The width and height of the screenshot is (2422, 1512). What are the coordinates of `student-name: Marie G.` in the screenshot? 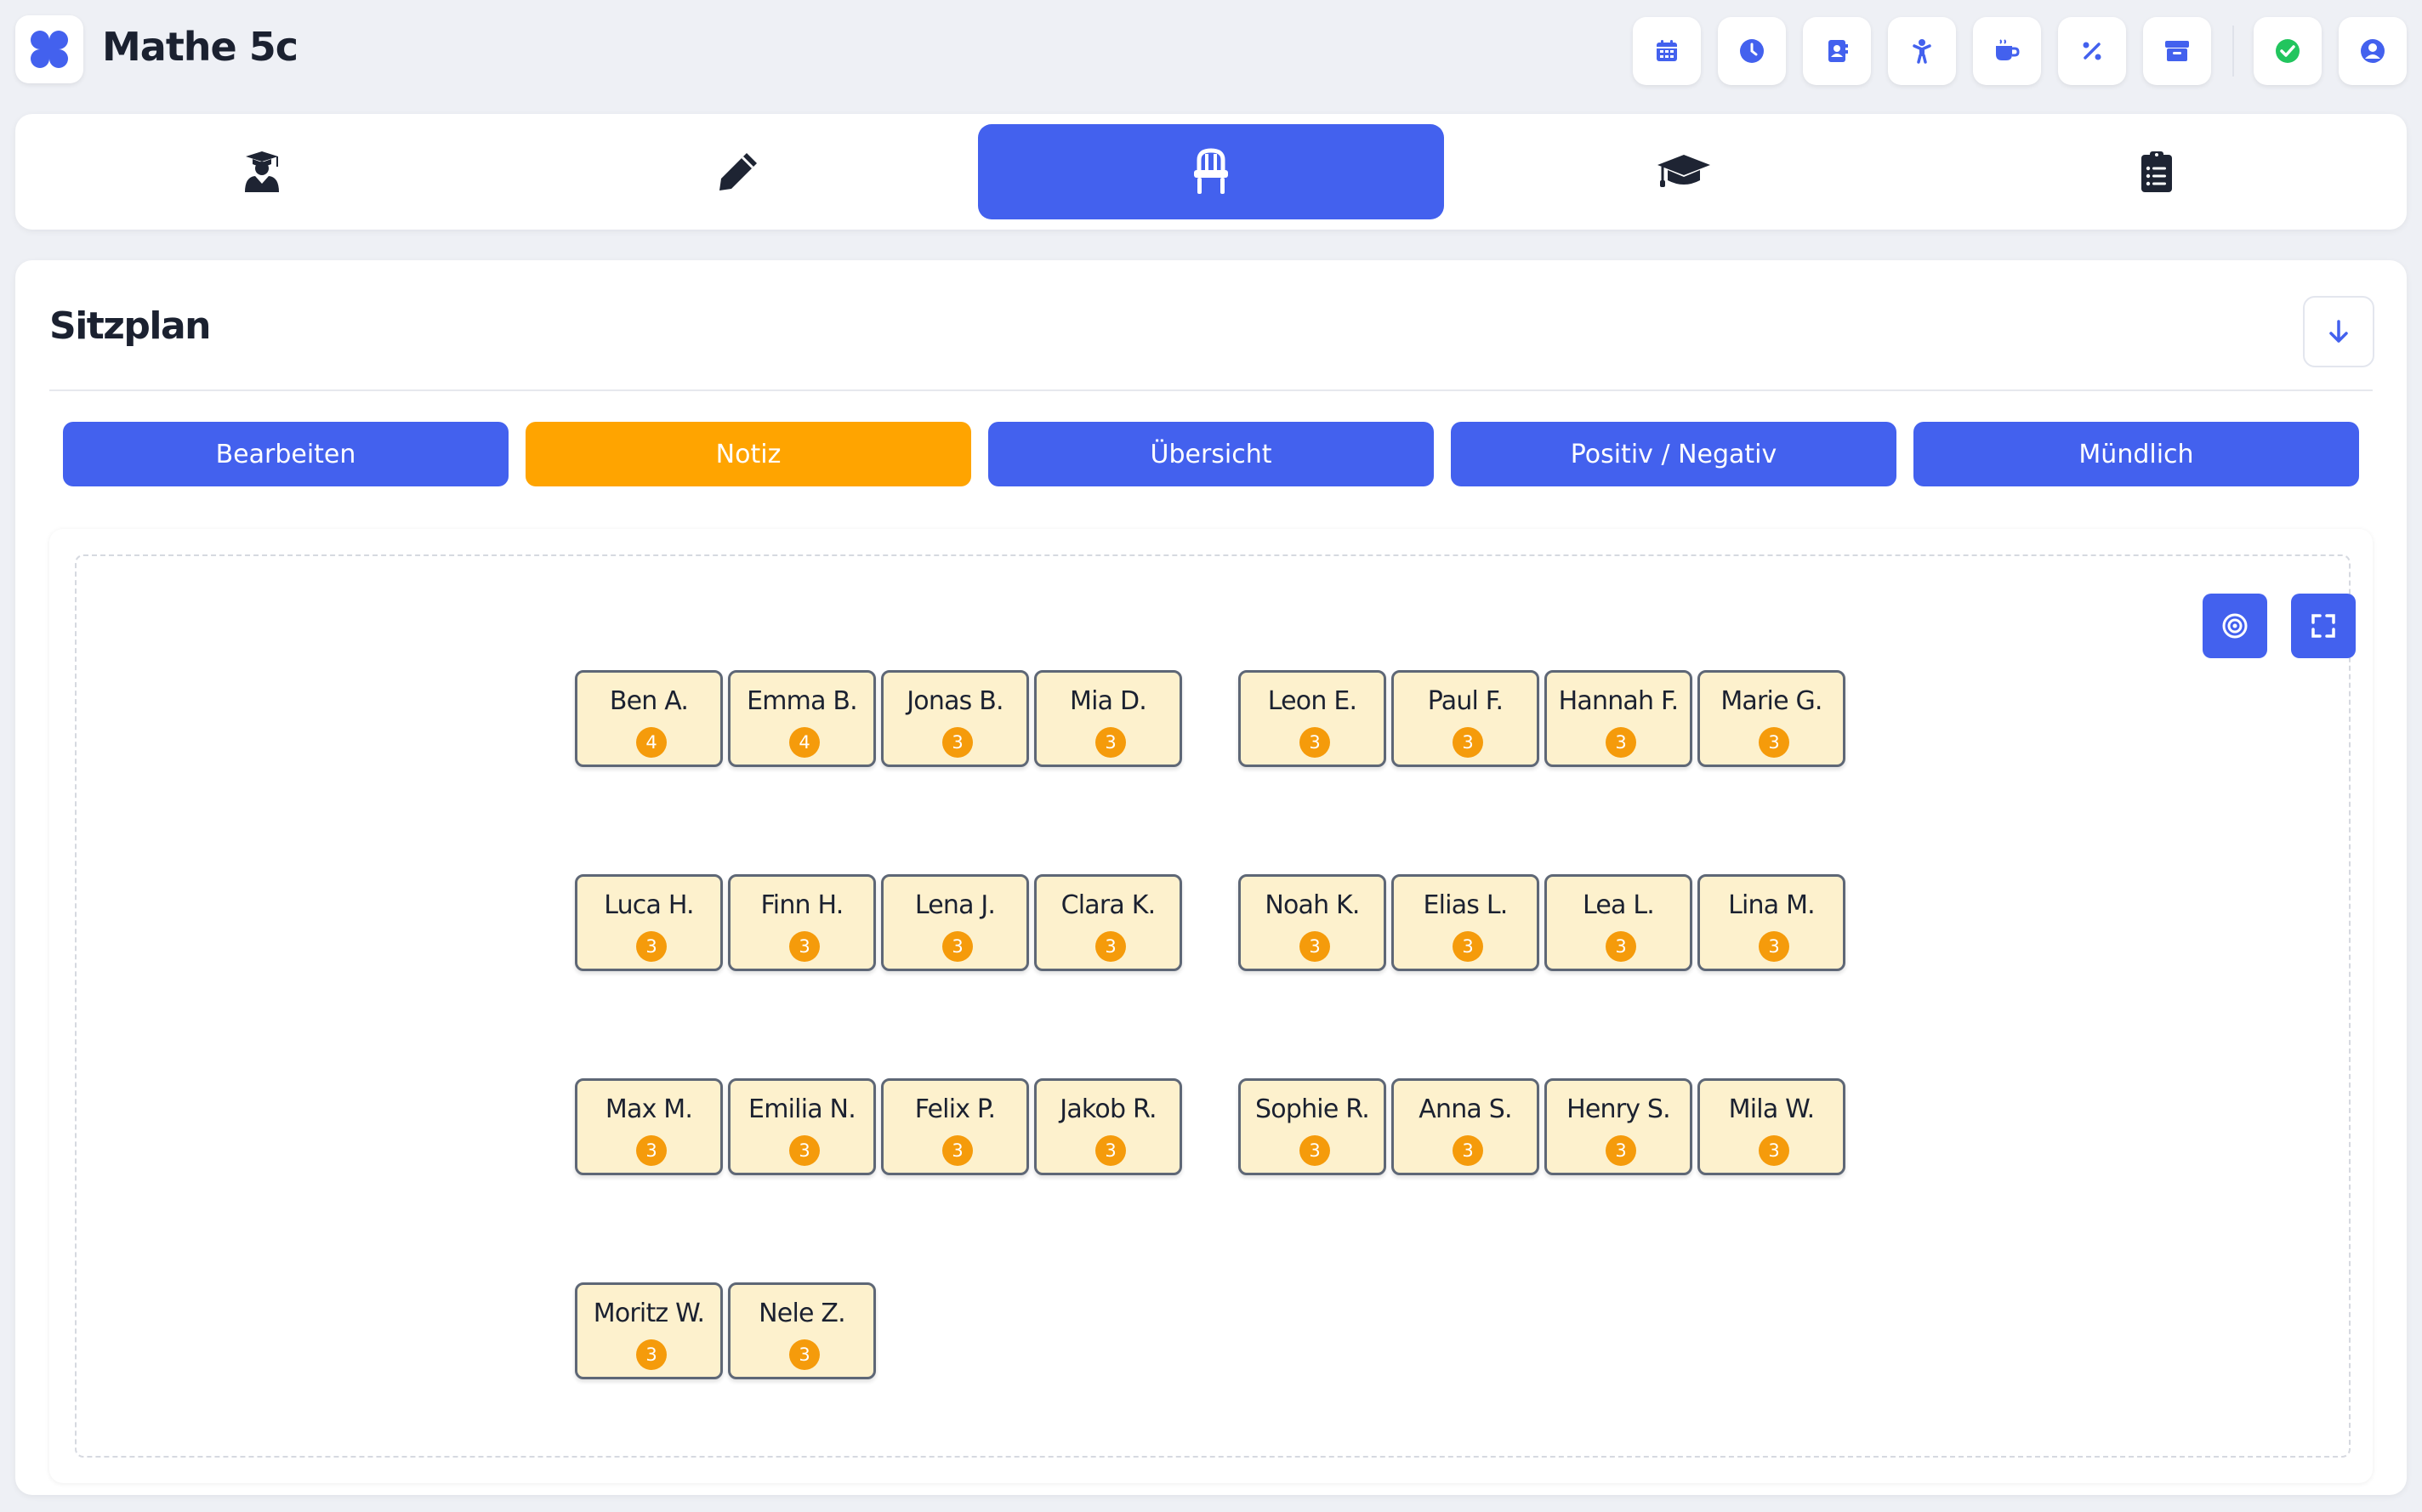 It's located at (1771, 701).